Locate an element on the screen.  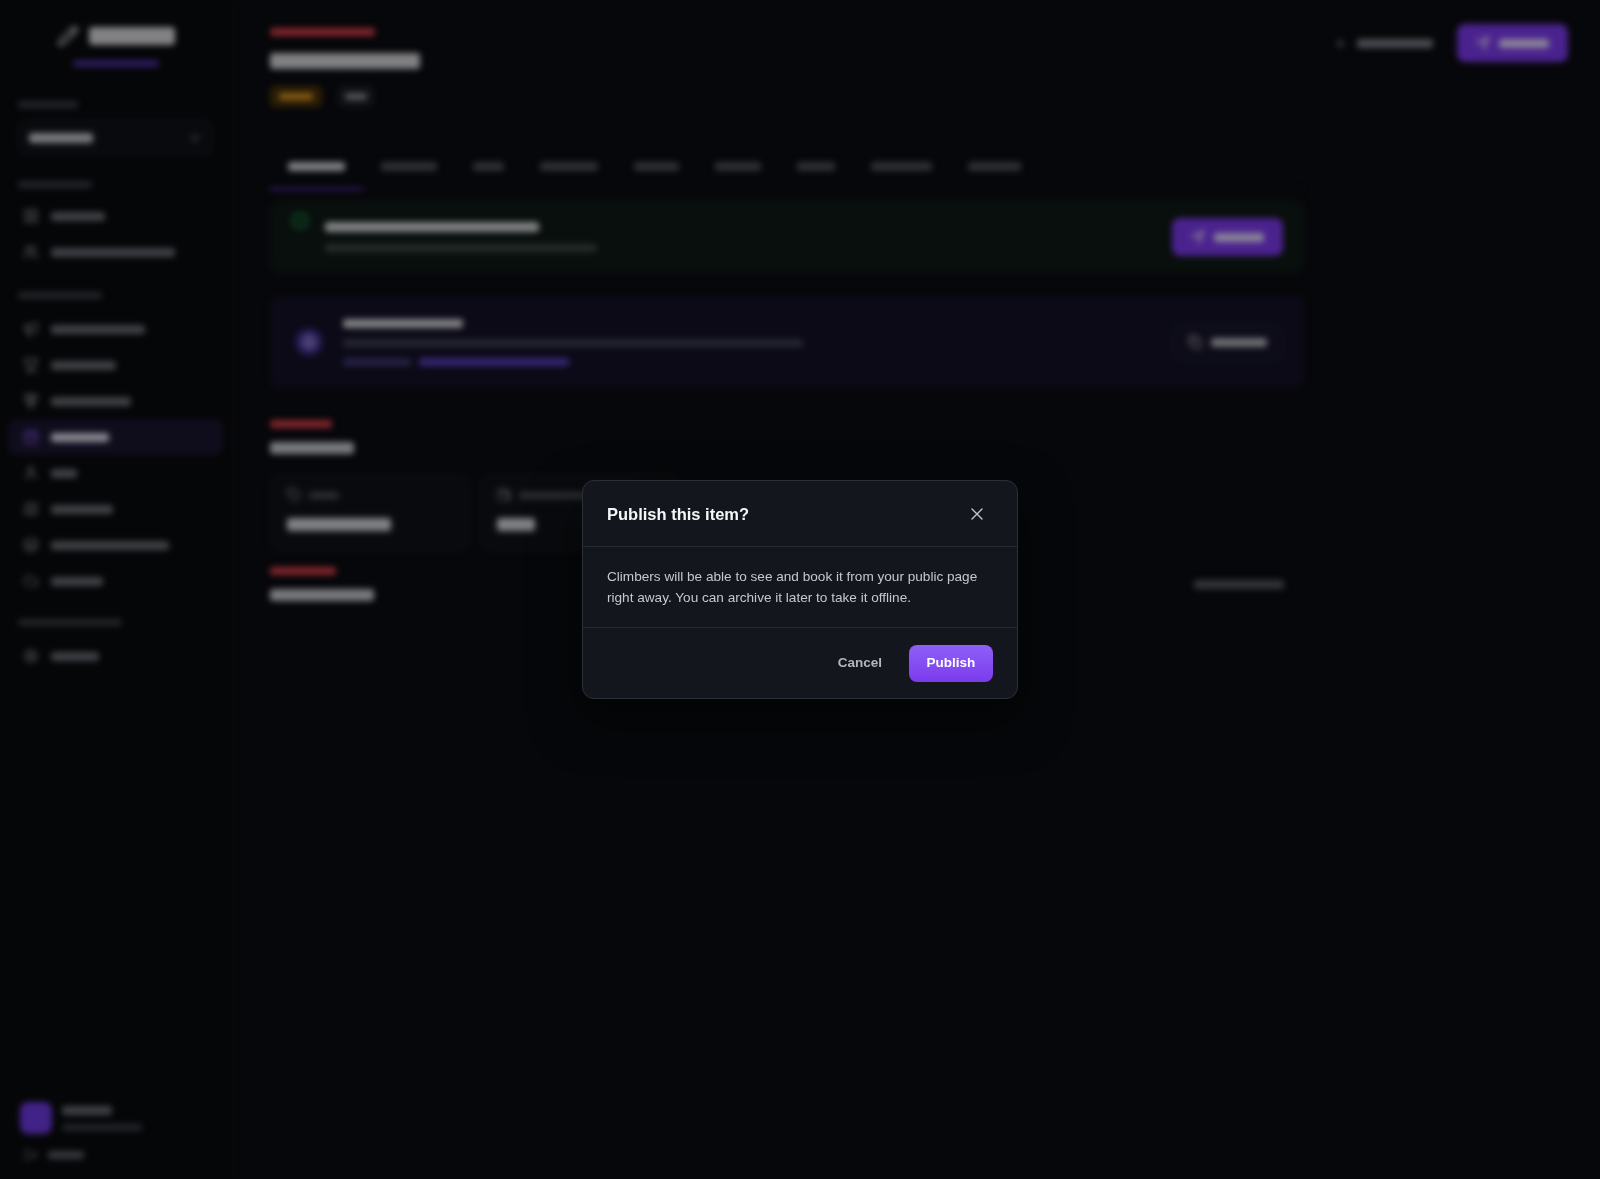
dialog-message: Climbers will be able to see and book it from your public page right away. You can archive it later to take it offline. is located at coordinates (800, 587).